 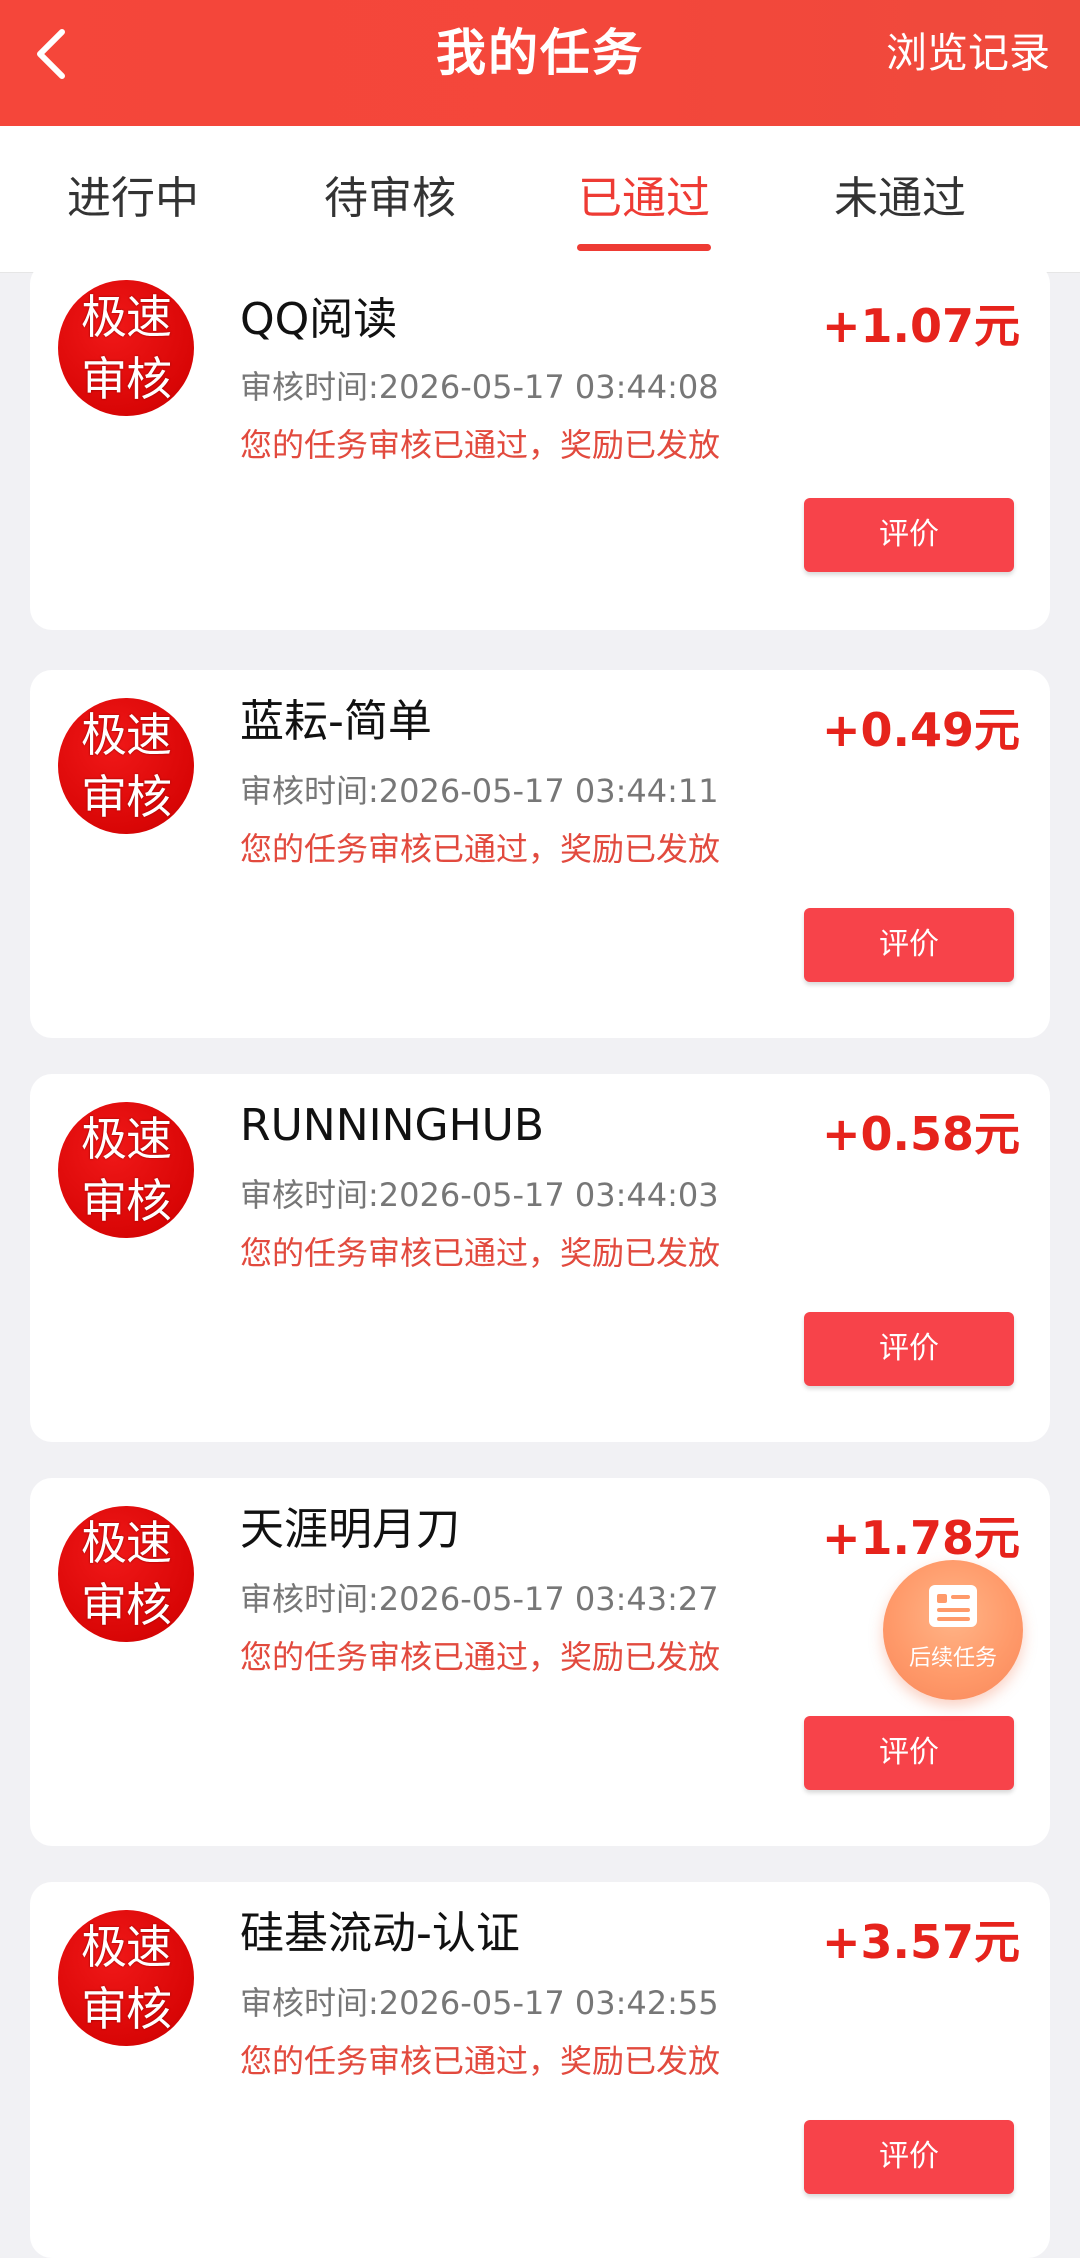 What do you see at coordinates (350, 1529) in the screenshot?
I see `task-name: 天涯明月刀` at bounding box center [350, 1529].